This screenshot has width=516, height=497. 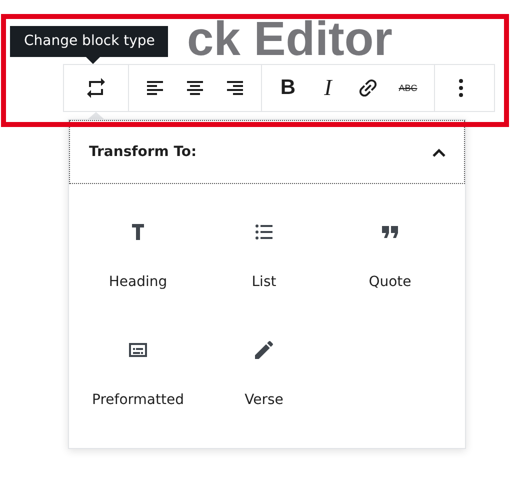 I want to click on more-options-icon, so click(x=461, y=88).